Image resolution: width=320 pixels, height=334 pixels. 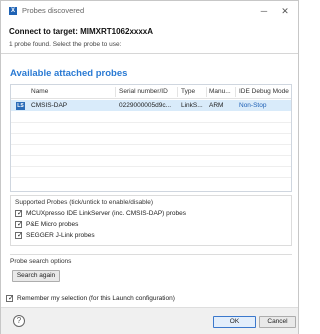 What do you see at coordinates (277, 322) in the screenshot?
I see `cancel-button: Cancel` at bounding box center [277, 322].